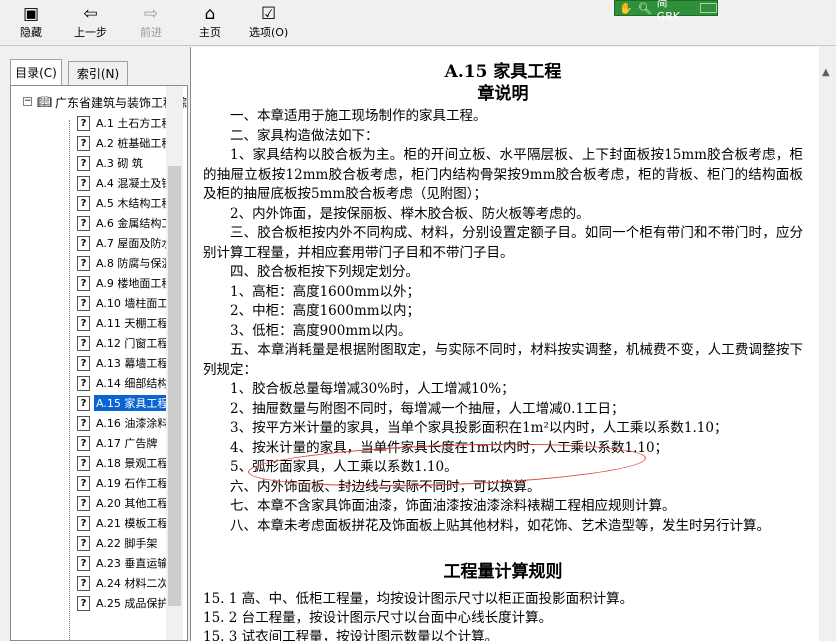  Describe the element at coordinates (131, 183) in the screenshot. I see `tree-item-label: A.4 混凝土及钢筋` at that location.